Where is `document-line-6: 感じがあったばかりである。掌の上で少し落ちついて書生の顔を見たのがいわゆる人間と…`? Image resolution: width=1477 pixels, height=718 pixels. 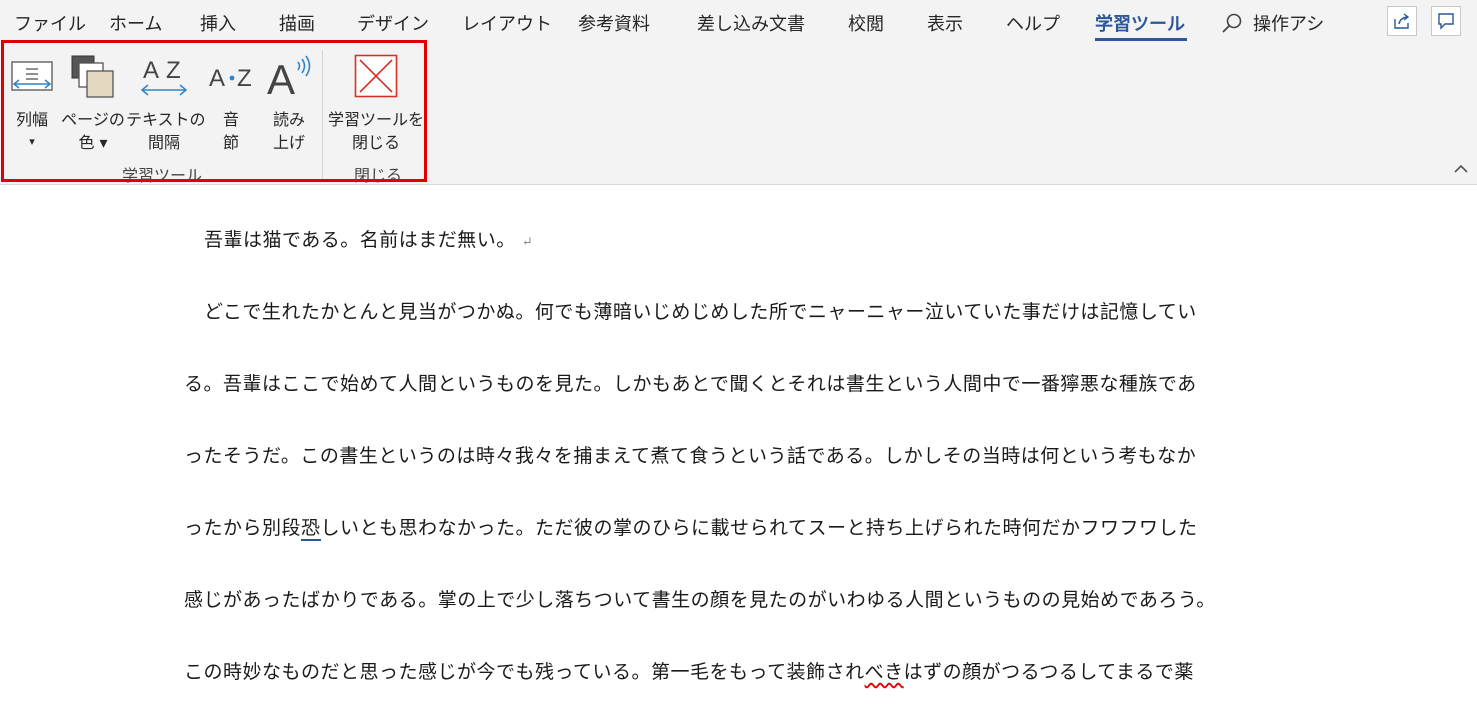 document-line-6: 感じがあったばかりである。掌の上で少し落ちついて書生の顔を見たのがいわゆる人間と… is located at coordinates (700, 600).